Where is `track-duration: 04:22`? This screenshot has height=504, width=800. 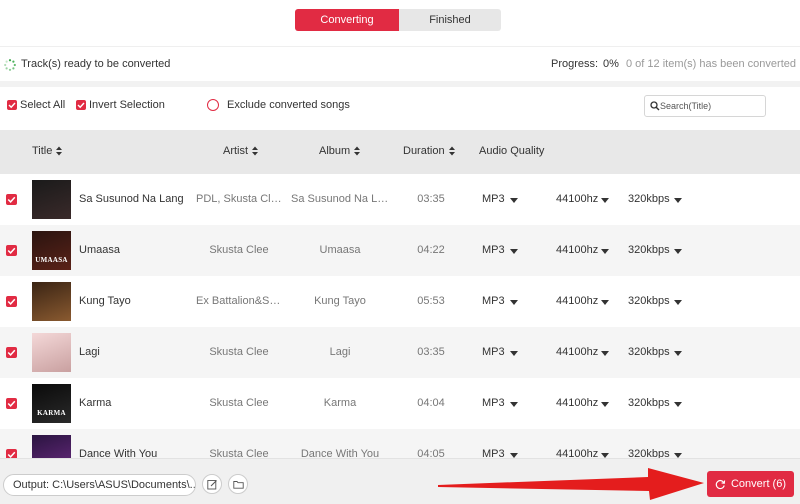
track-duration: 04:22 is located at coordinates (431, 250).